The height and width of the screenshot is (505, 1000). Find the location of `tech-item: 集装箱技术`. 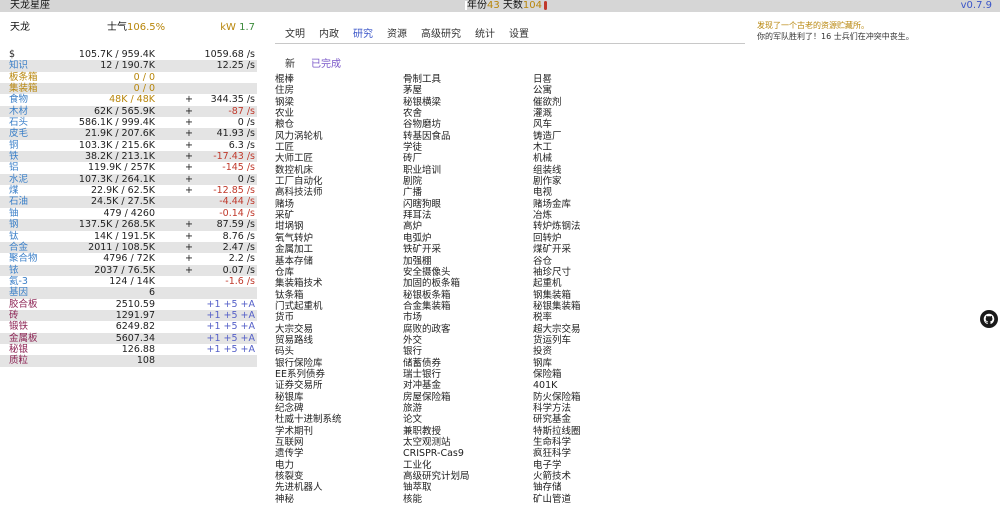

tech-item: 集装箱技术 is located at coordinates (339, 283).